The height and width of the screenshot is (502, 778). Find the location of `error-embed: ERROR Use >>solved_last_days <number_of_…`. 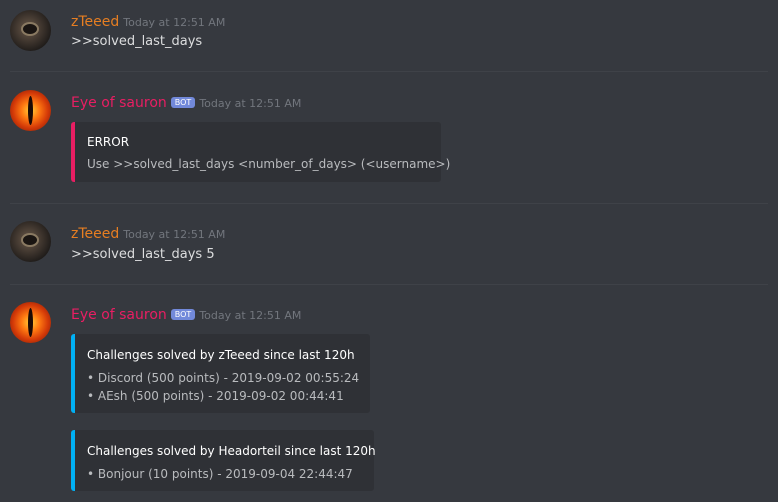

error-embed: ERROR Use >>solved_last_days <number_of_… is located at coordinates (260, 152).